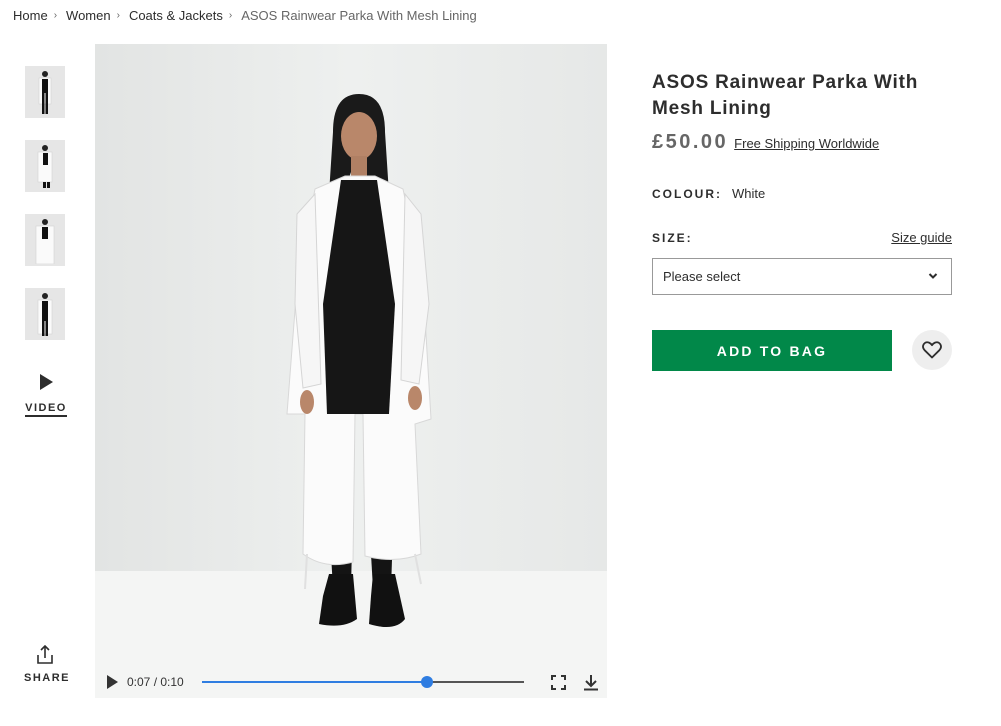  Describe the element at coordinates (687, 194) in the screenshot. I see `colour-label: COLOUR:` at that location.